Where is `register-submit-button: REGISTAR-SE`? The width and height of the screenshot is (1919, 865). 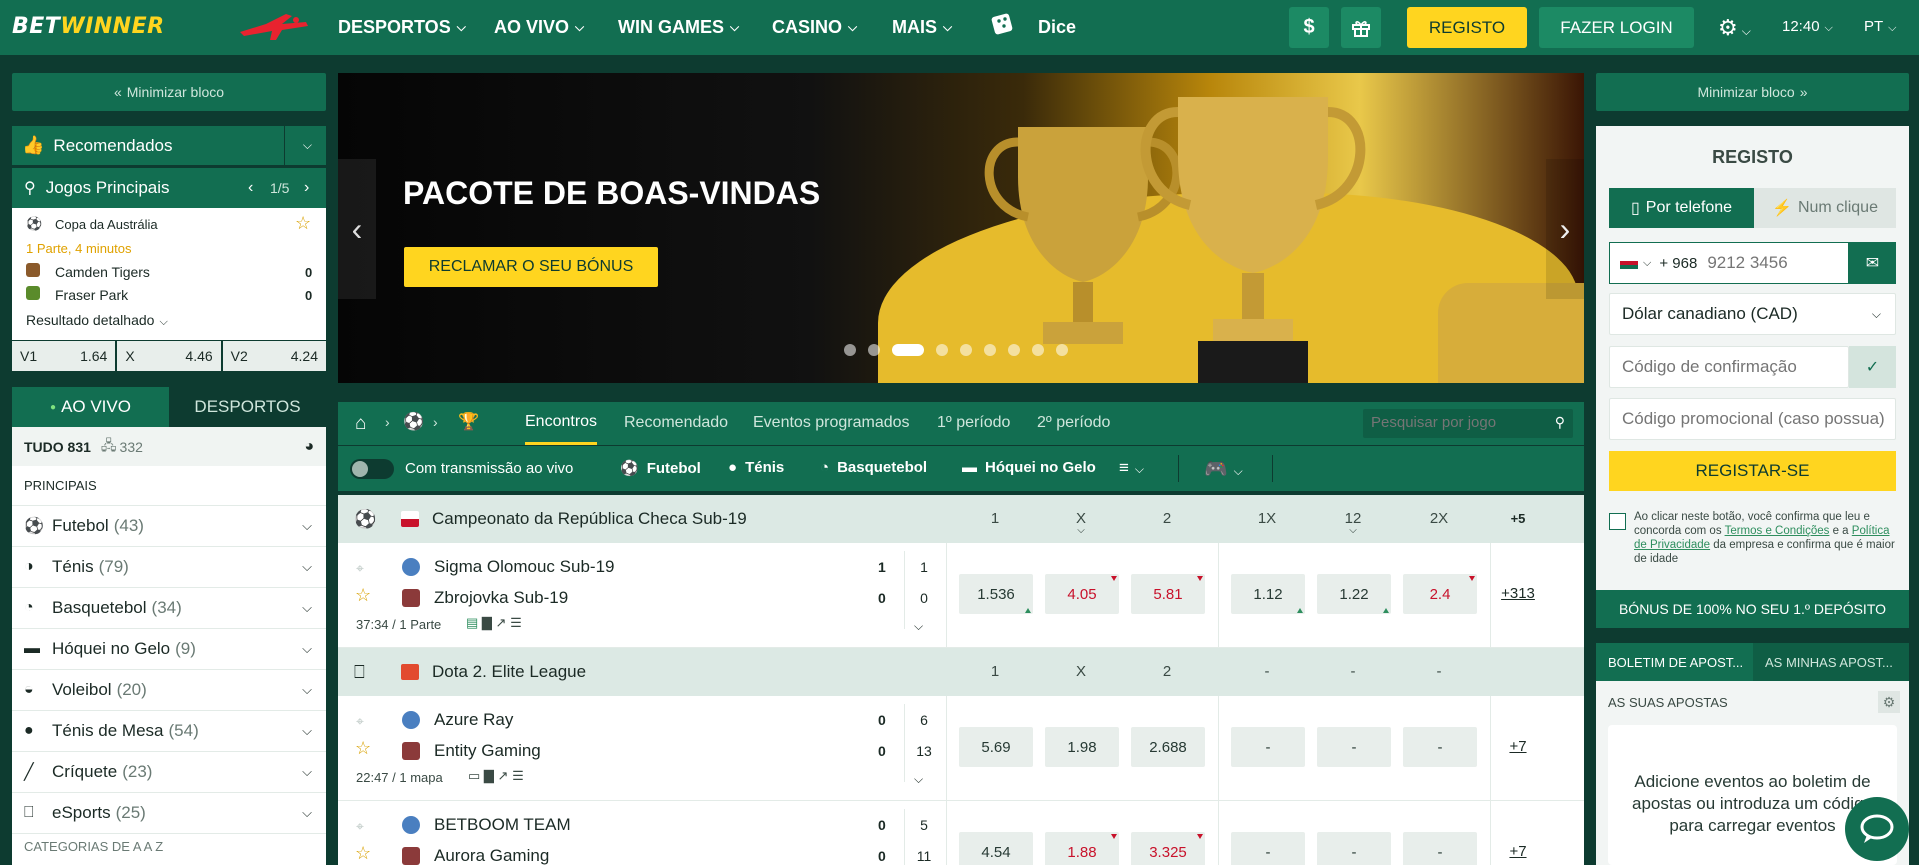
register-submit-button: REGISTAR-SE is located at coordinates (1752, 471).